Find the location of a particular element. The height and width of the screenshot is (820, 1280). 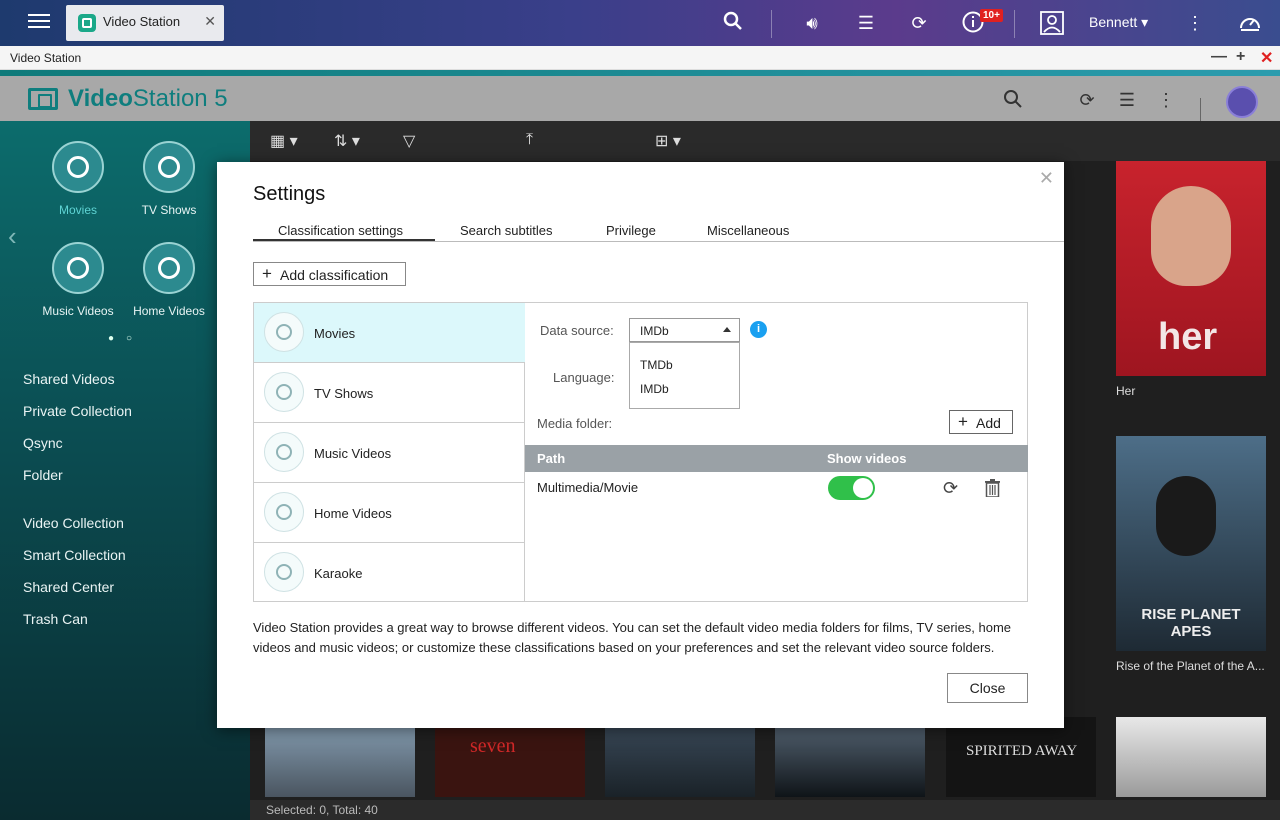

close-window-icon: ✕ is located at coordinates (1266, 58).